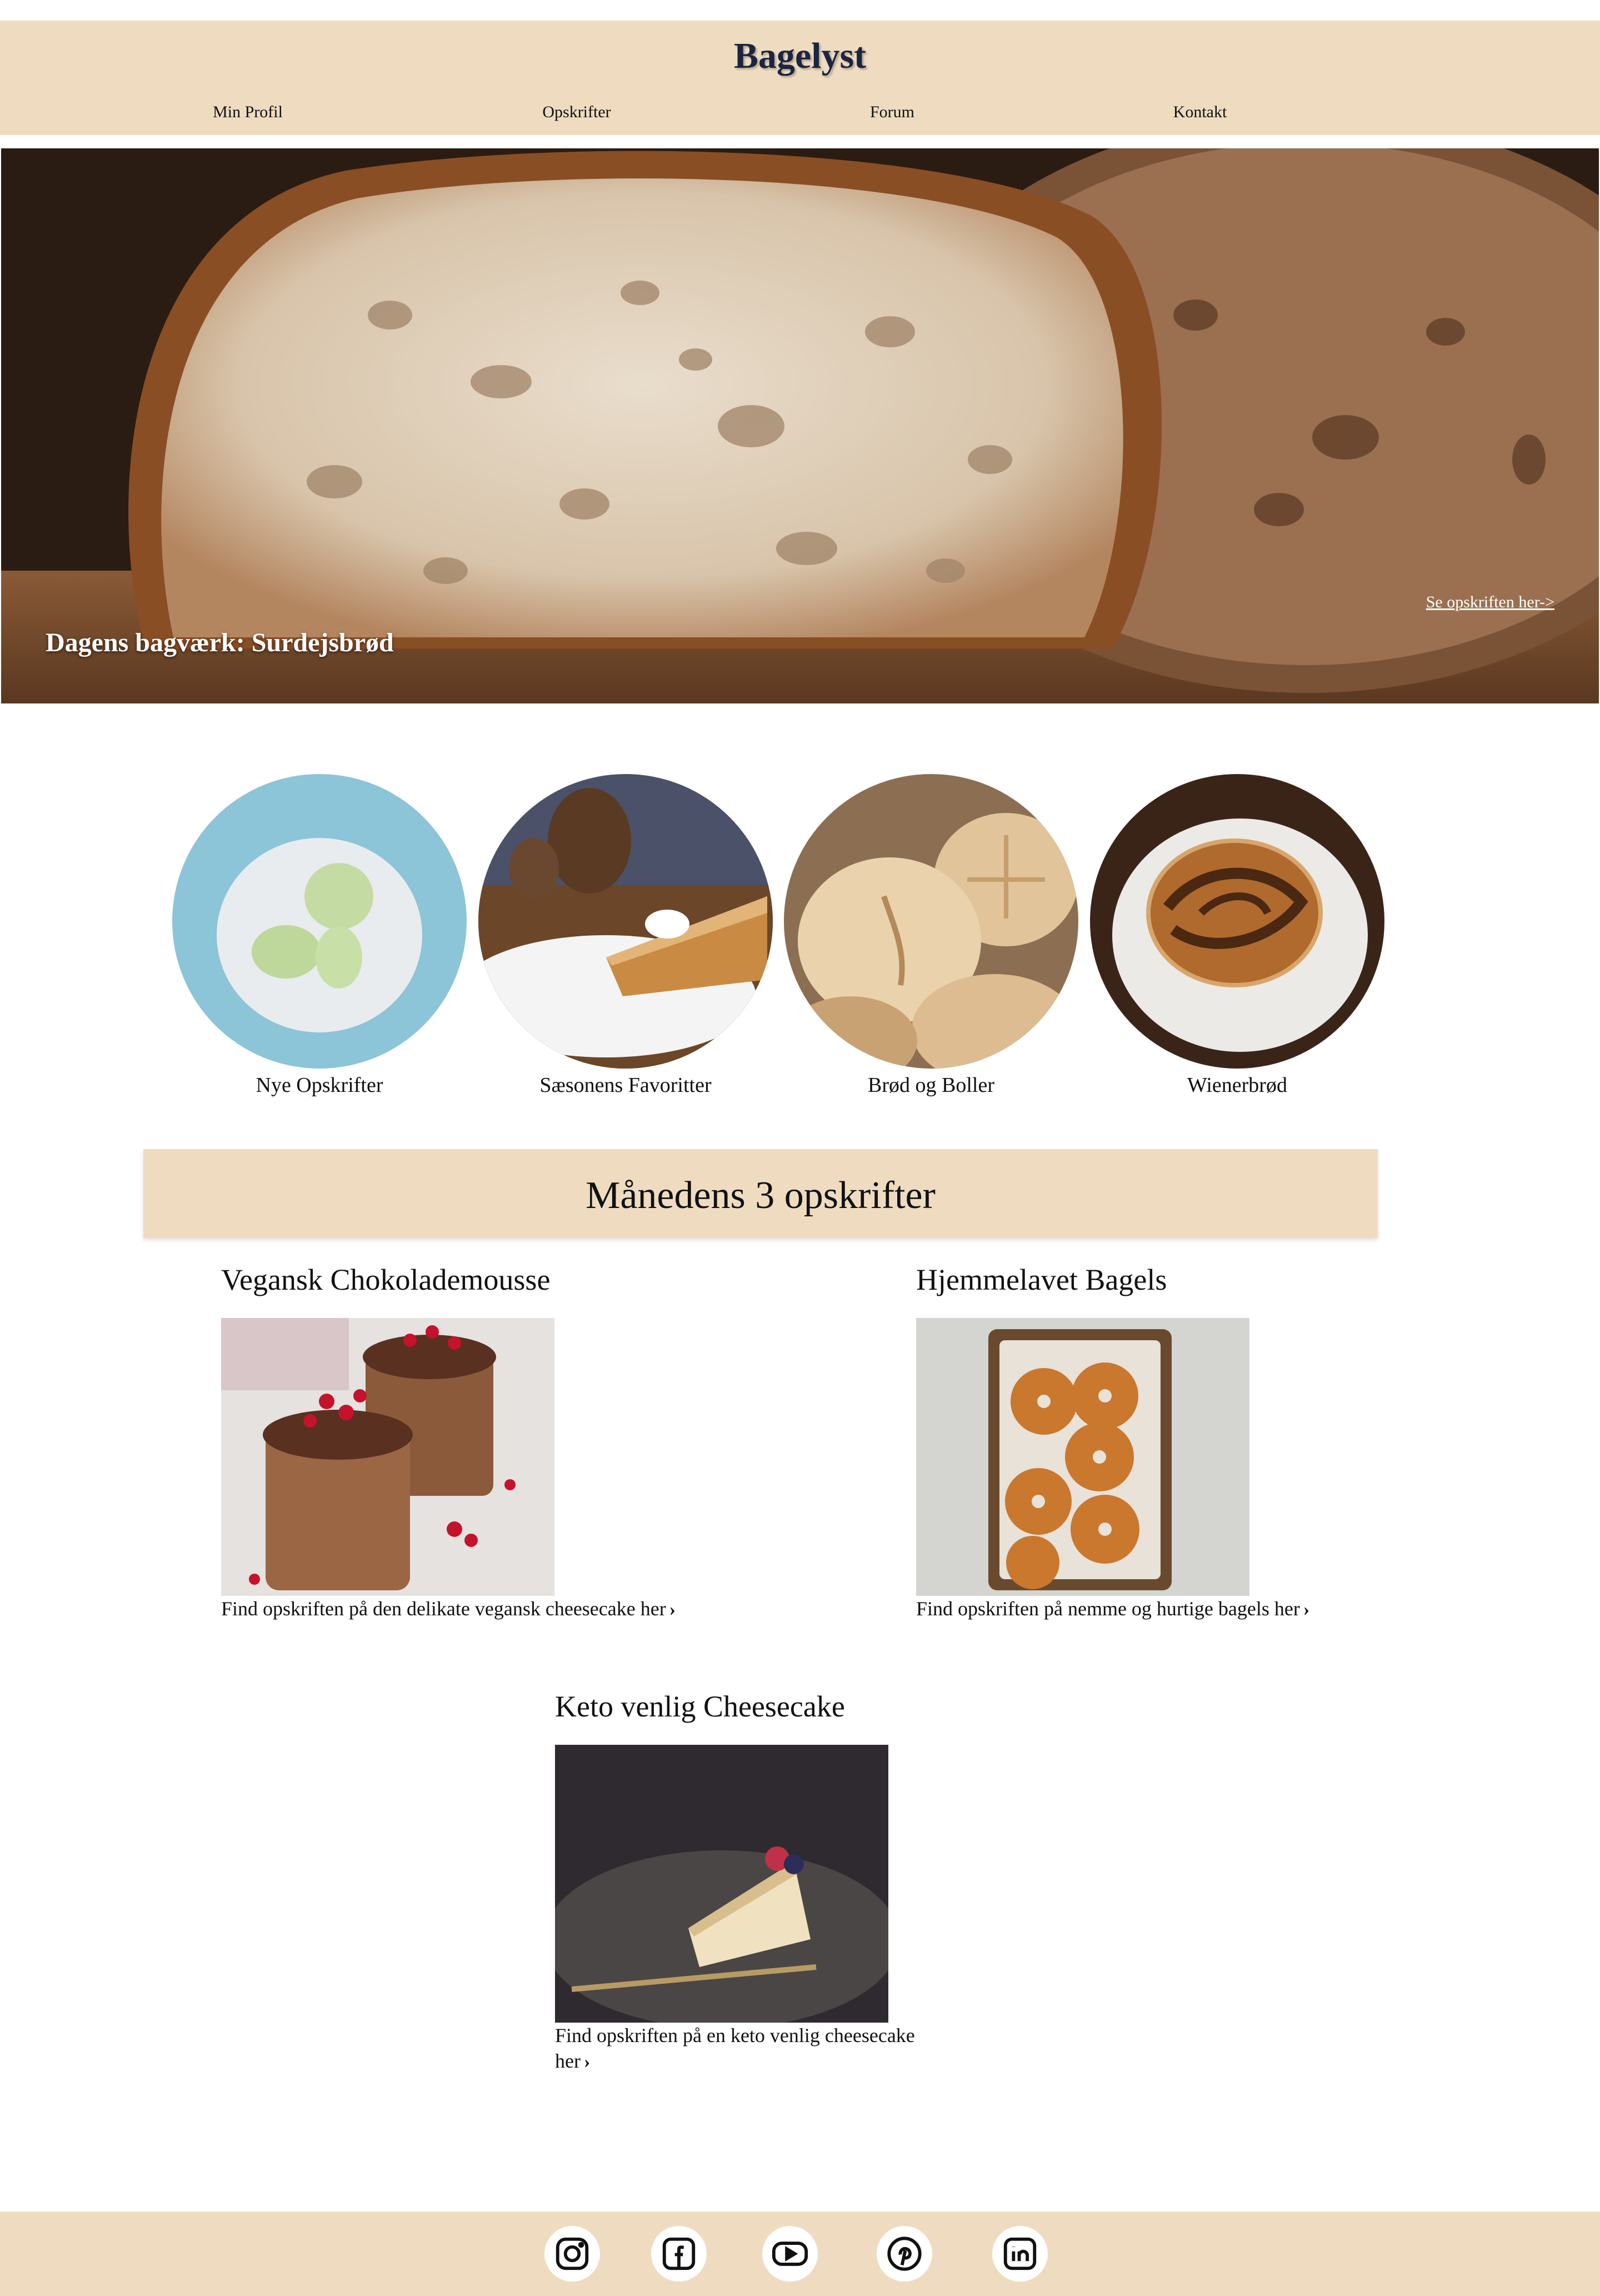 This screenshot has width=1600, height=2296. I want to click on monthly-recipes-title: Månedens 3 opskrifter, so click(761, 1195).